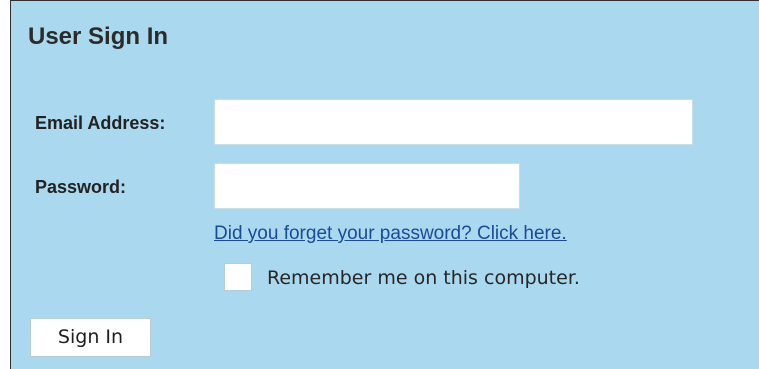 This screenshot has width=759, height=369. I want to click on password-label: Password:, so click(81, 187).